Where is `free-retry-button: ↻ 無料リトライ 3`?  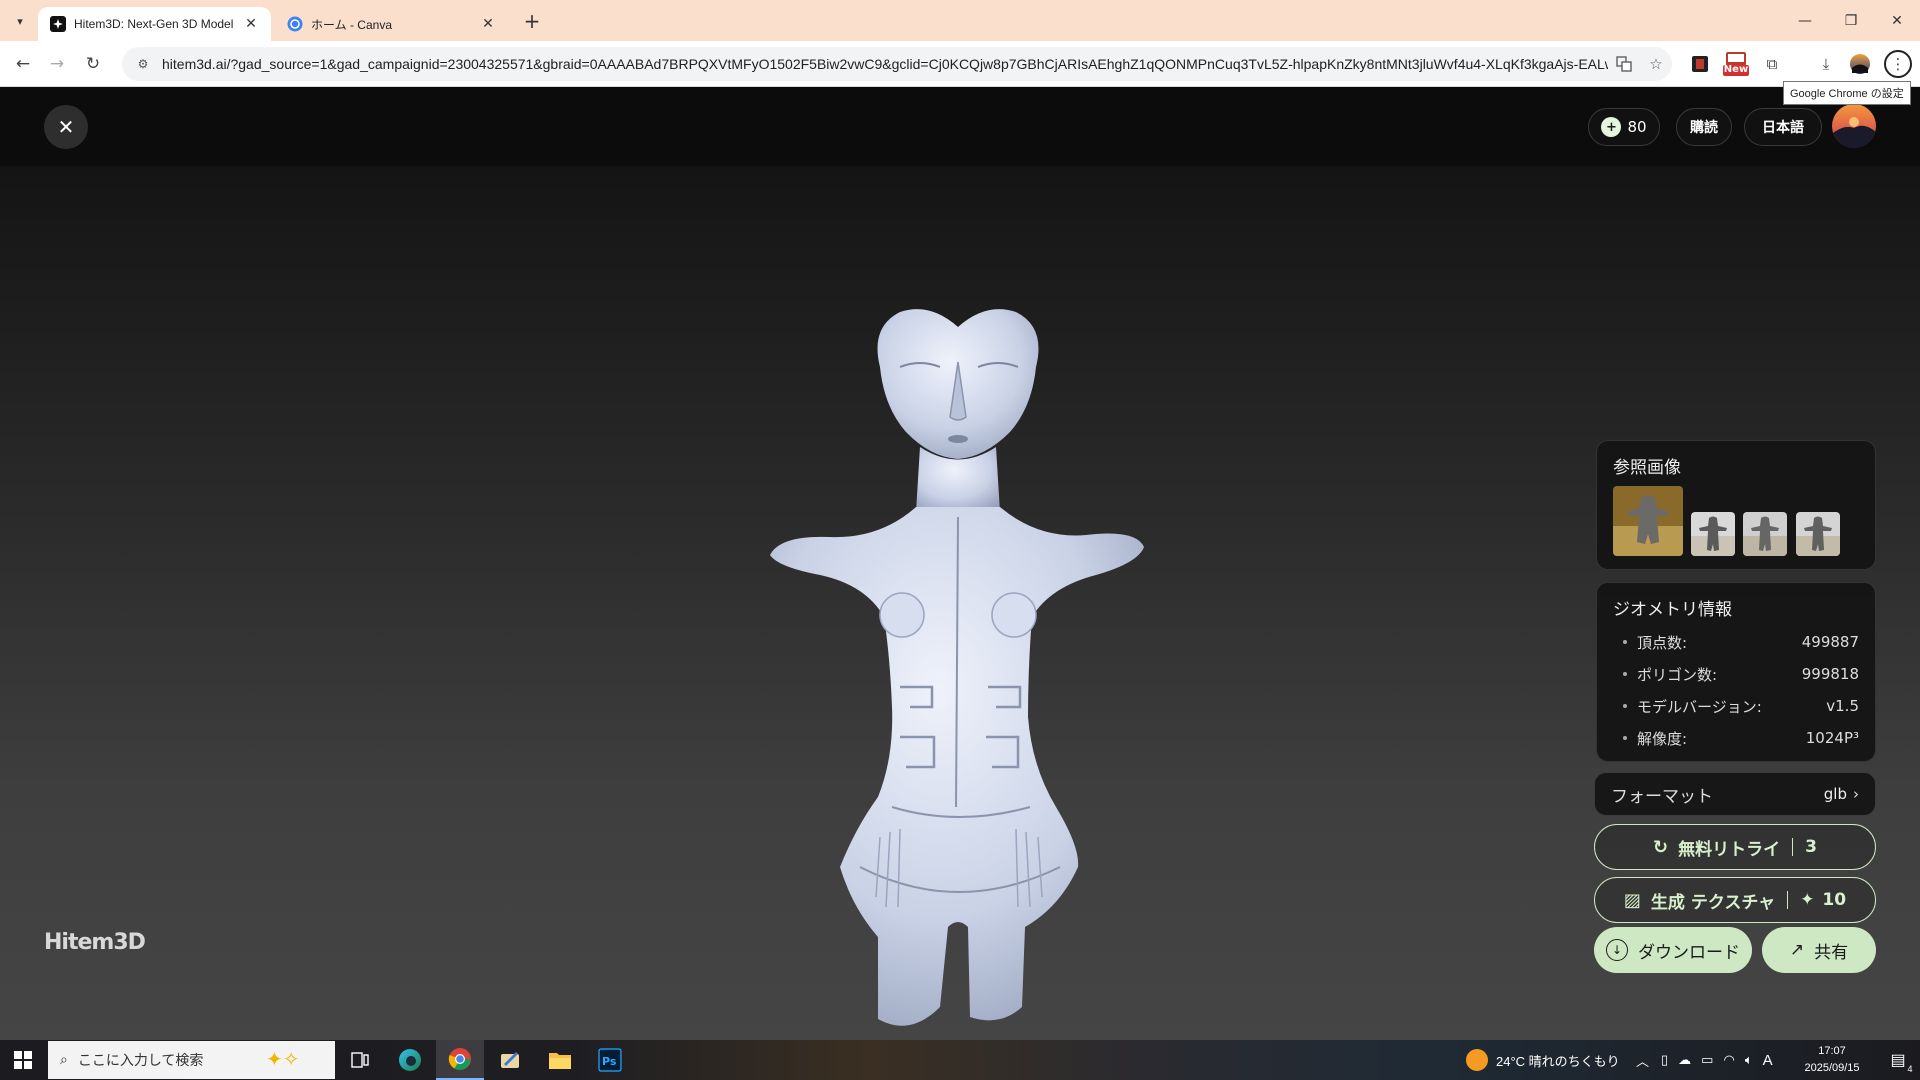
free-retry-button: ↻ 無料リトライ 3 is located at coordinates (1735, 847).